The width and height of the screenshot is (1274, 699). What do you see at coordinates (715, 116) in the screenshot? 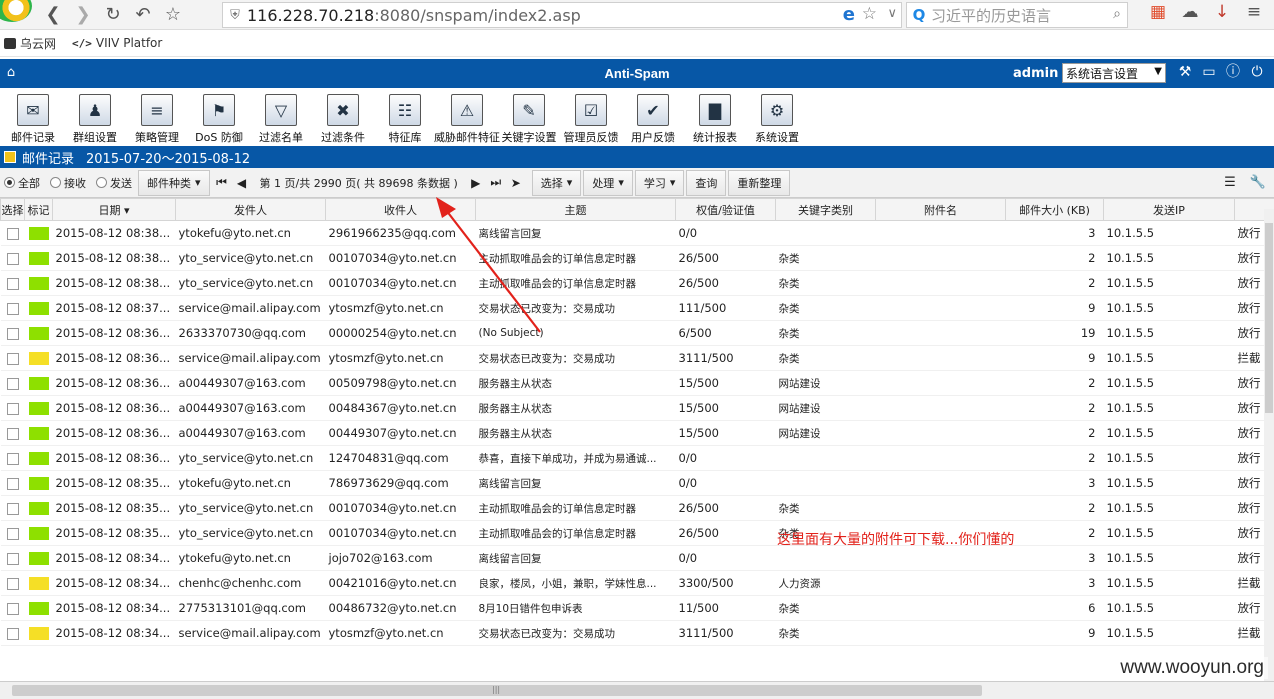
I see `toolbar-item: ▇ 统计报表` at bounding box center [715, 116].